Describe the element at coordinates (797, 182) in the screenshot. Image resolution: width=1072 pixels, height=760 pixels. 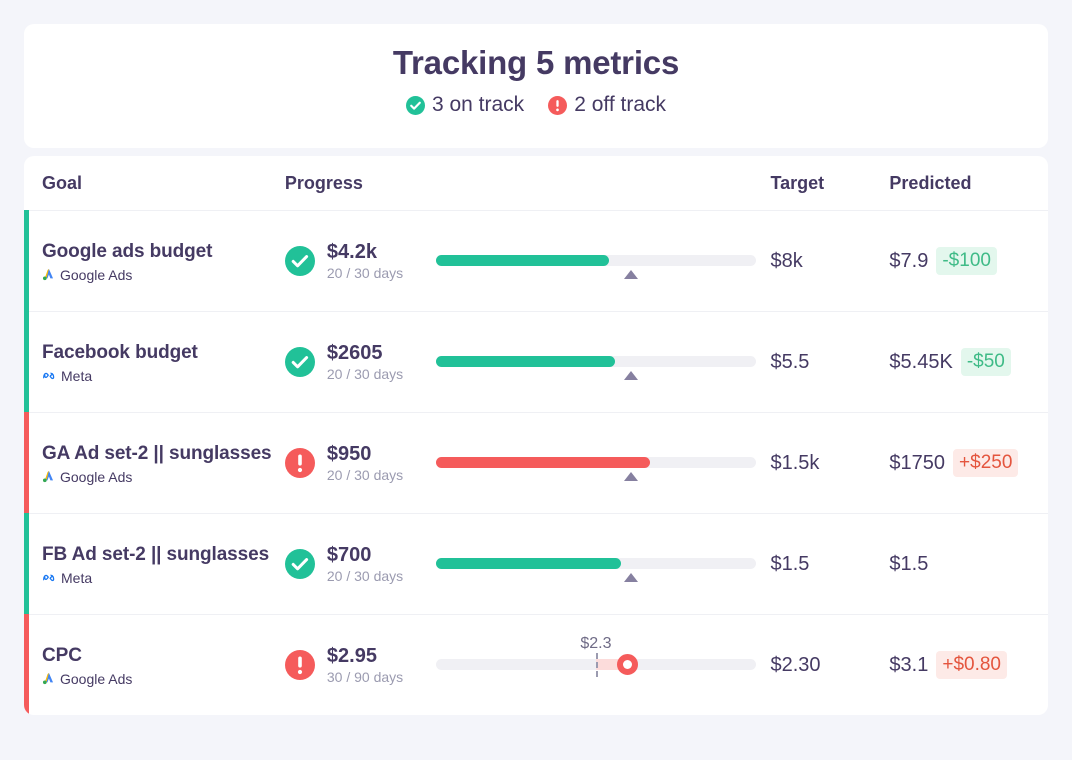
I see `column-header-target: Target` at that location.